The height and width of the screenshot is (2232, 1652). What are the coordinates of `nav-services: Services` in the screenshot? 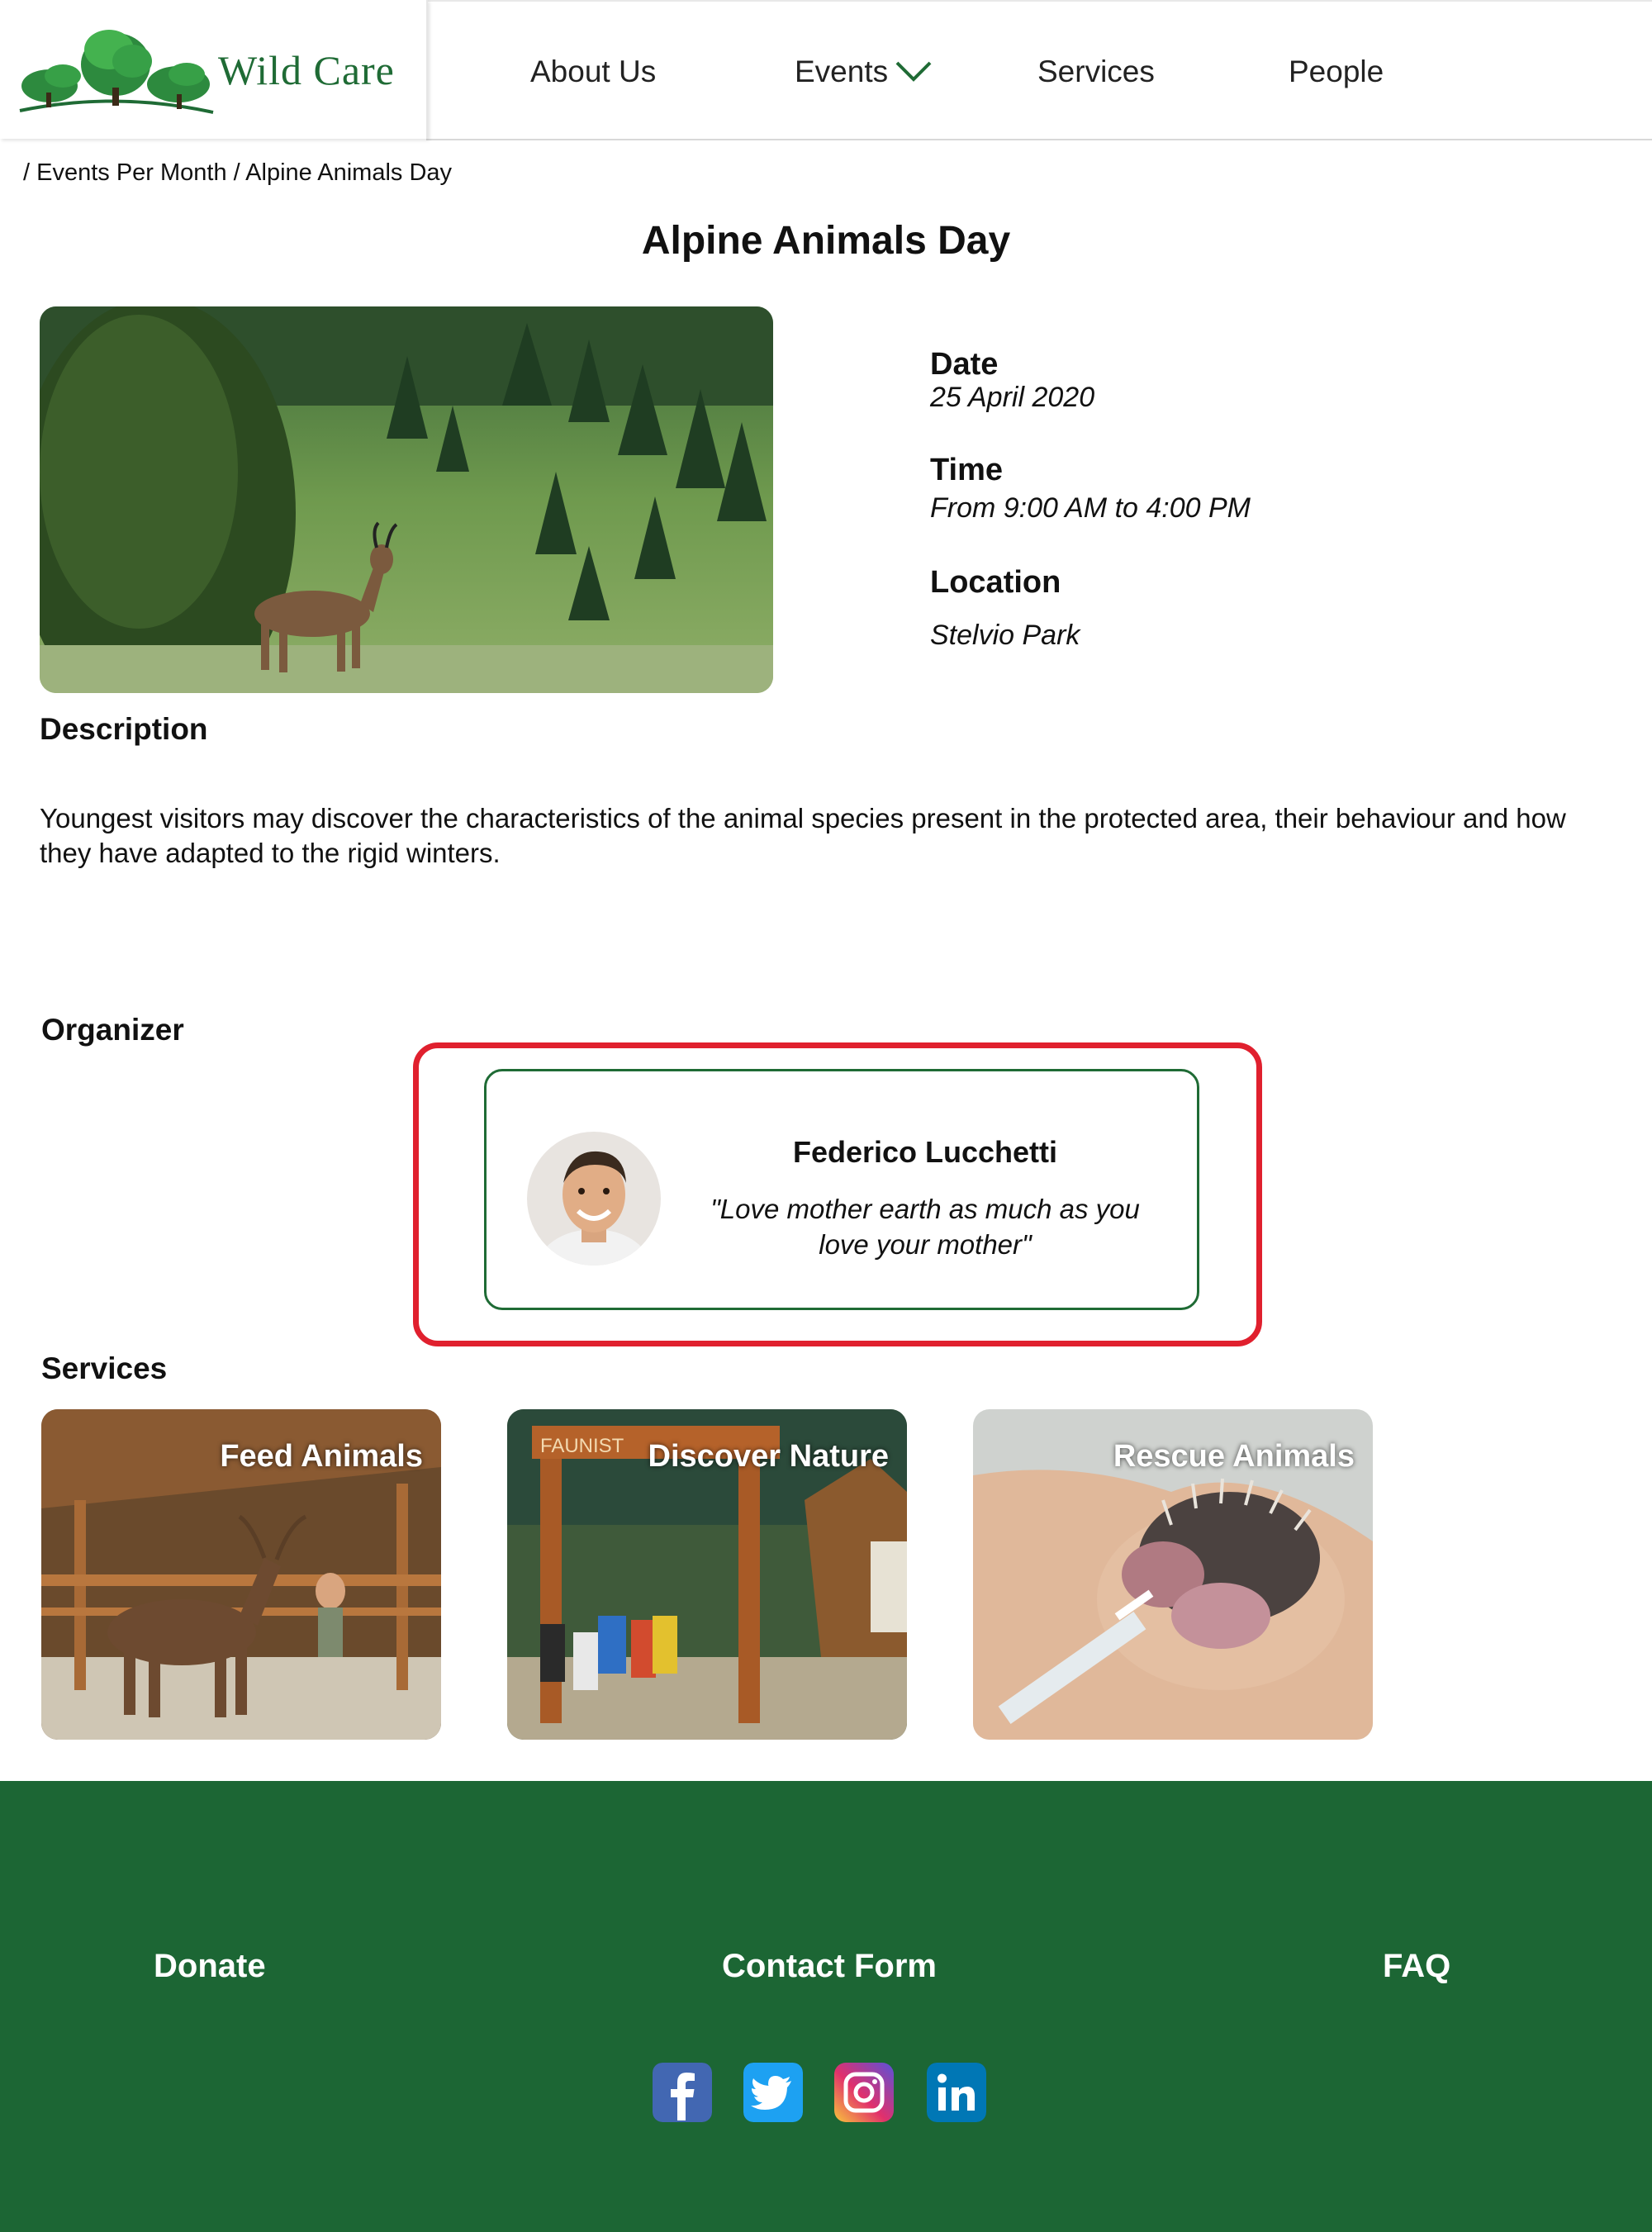 It's located at (1096, 72).